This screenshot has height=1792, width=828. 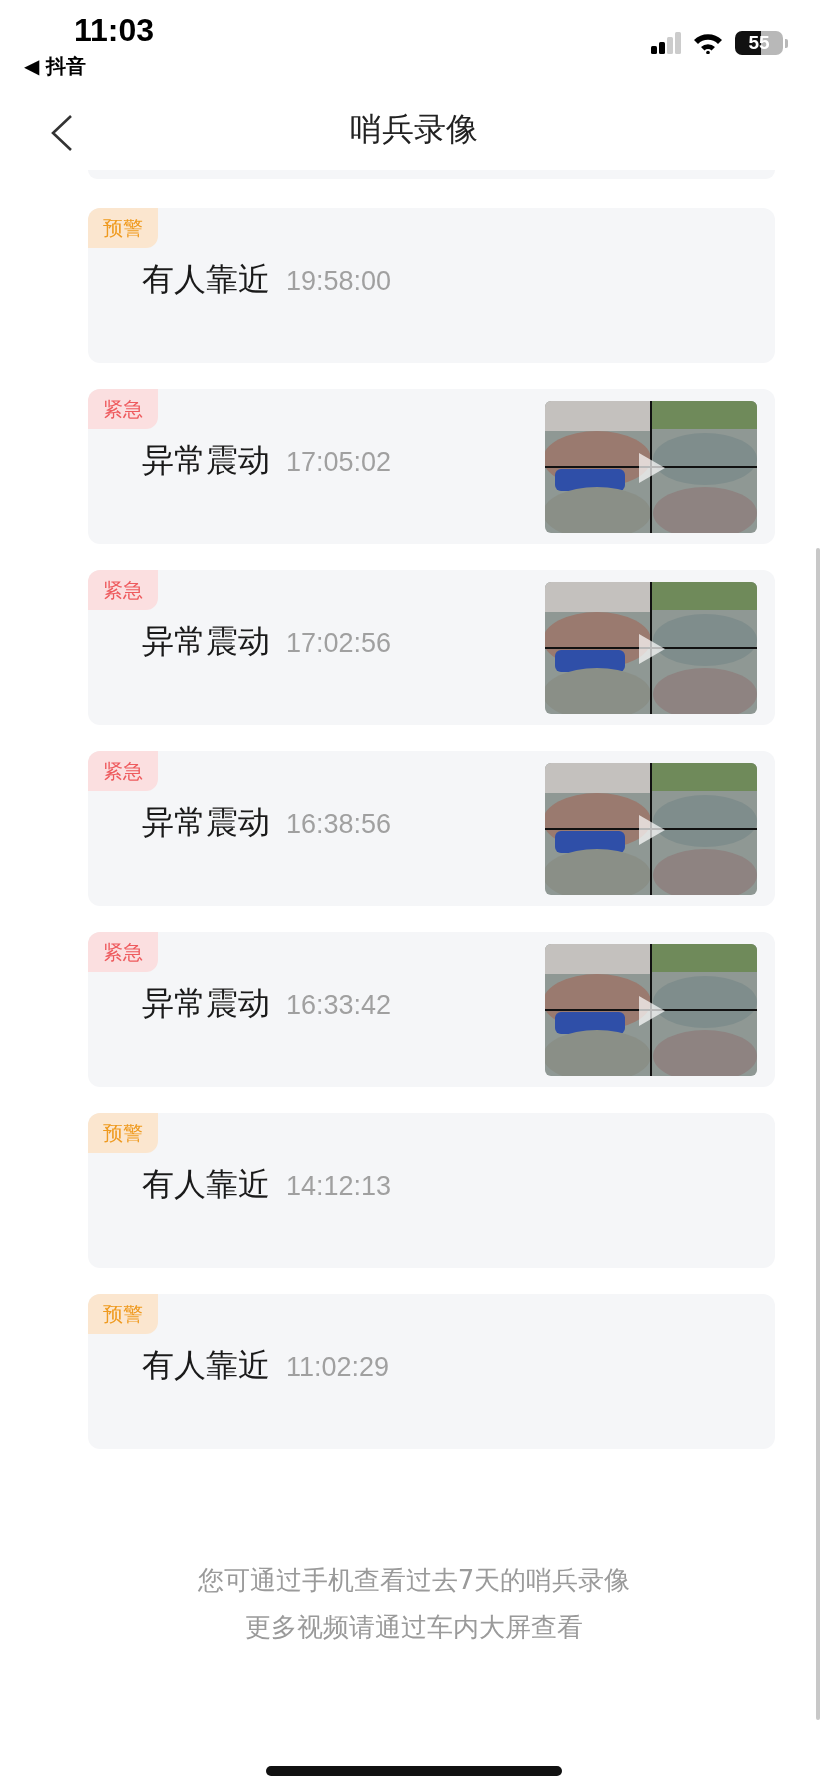 What do you see at coordinates (414, 1580) in the screenshot?
I see `footer-note: 您可通过手机查看过去7天的哨兵录像` at bounding box center [414, 1580].